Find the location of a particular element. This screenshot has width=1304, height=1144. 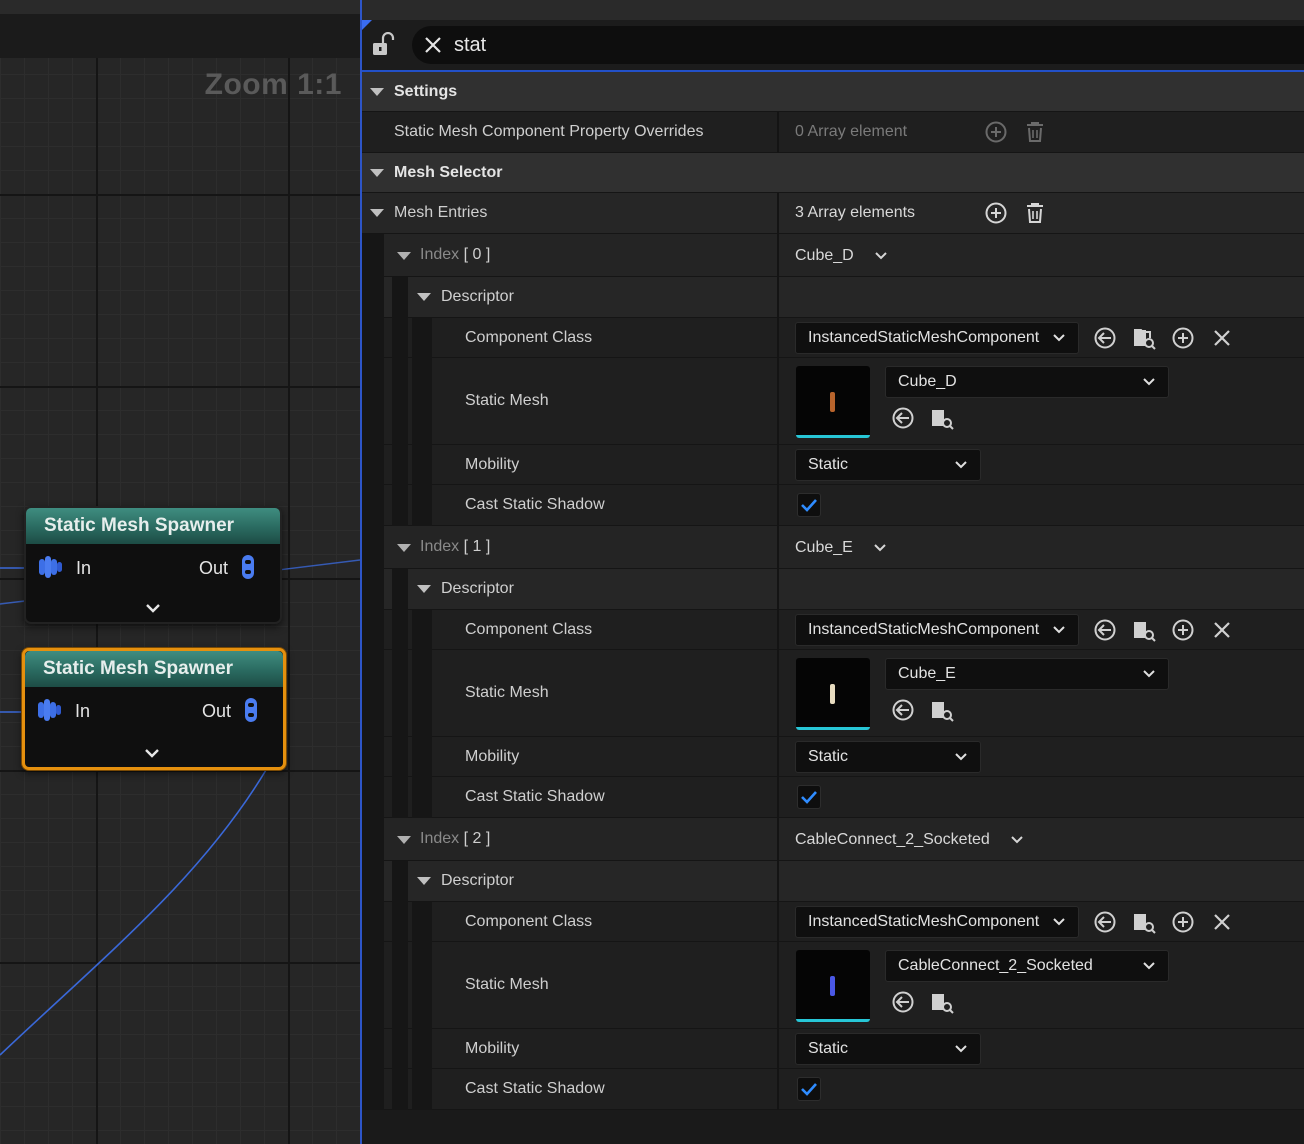

row-static-mesh: Static Mesh Cube_E is located at coordinates (833, 693).